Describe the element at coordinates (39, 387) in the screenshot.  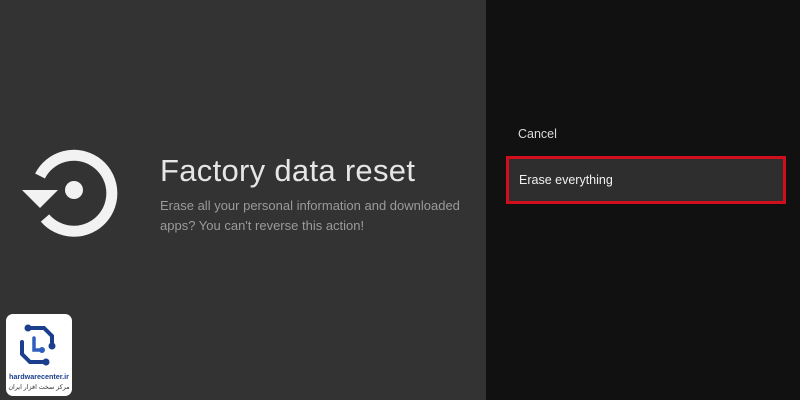
I see `watermark-tagline: مرکز سخت افزار ایران` at that location.